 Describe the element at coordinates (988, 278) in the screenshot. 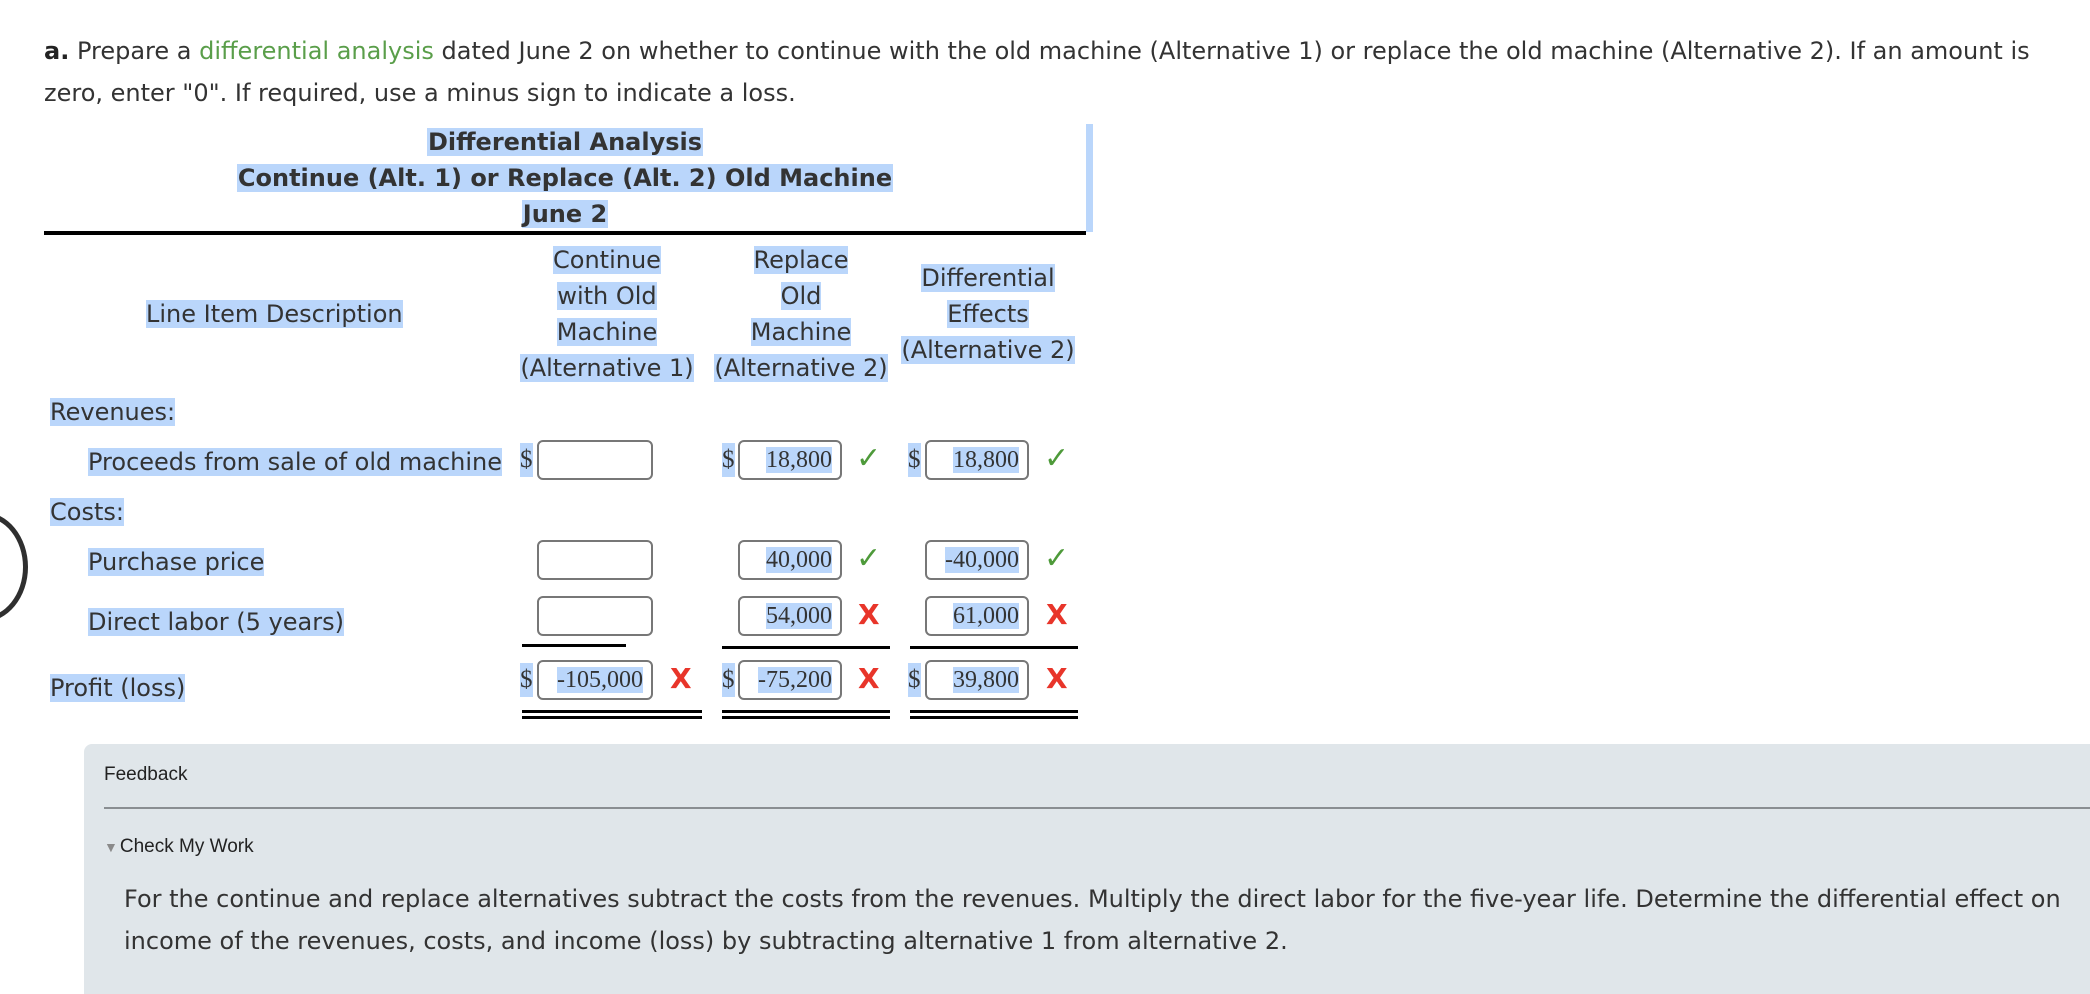

I see `header-text: Differential` at that location.